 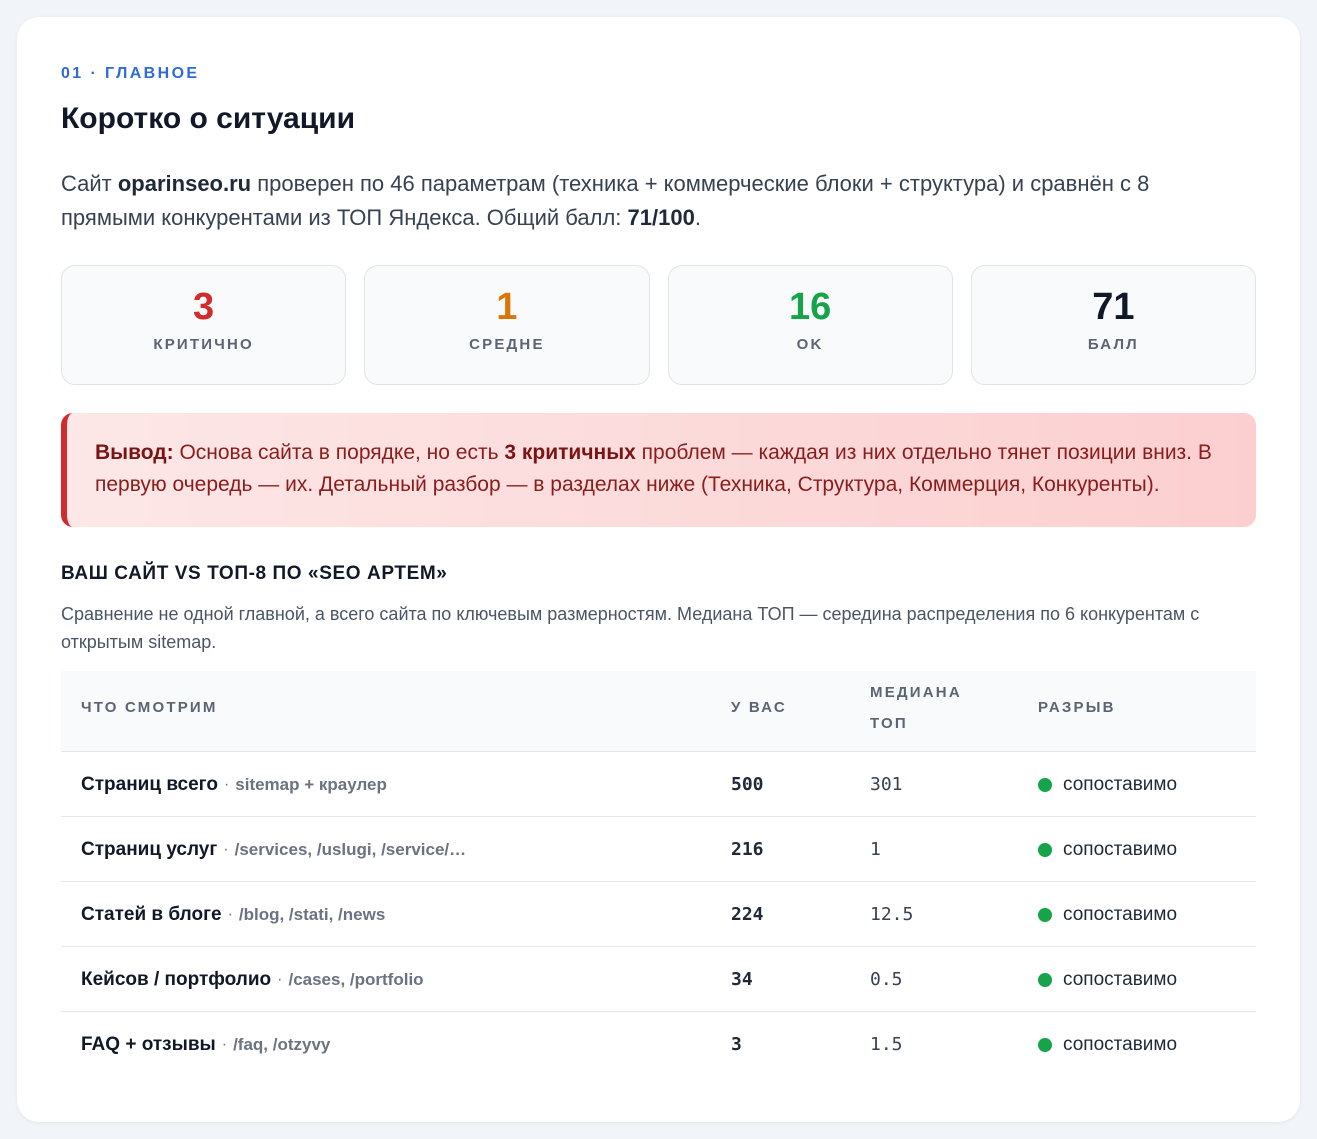 What do you see at coordinates (697, 217) in the screenshot?
I see `intro-text-3: .` at bounding box center [697, 217].